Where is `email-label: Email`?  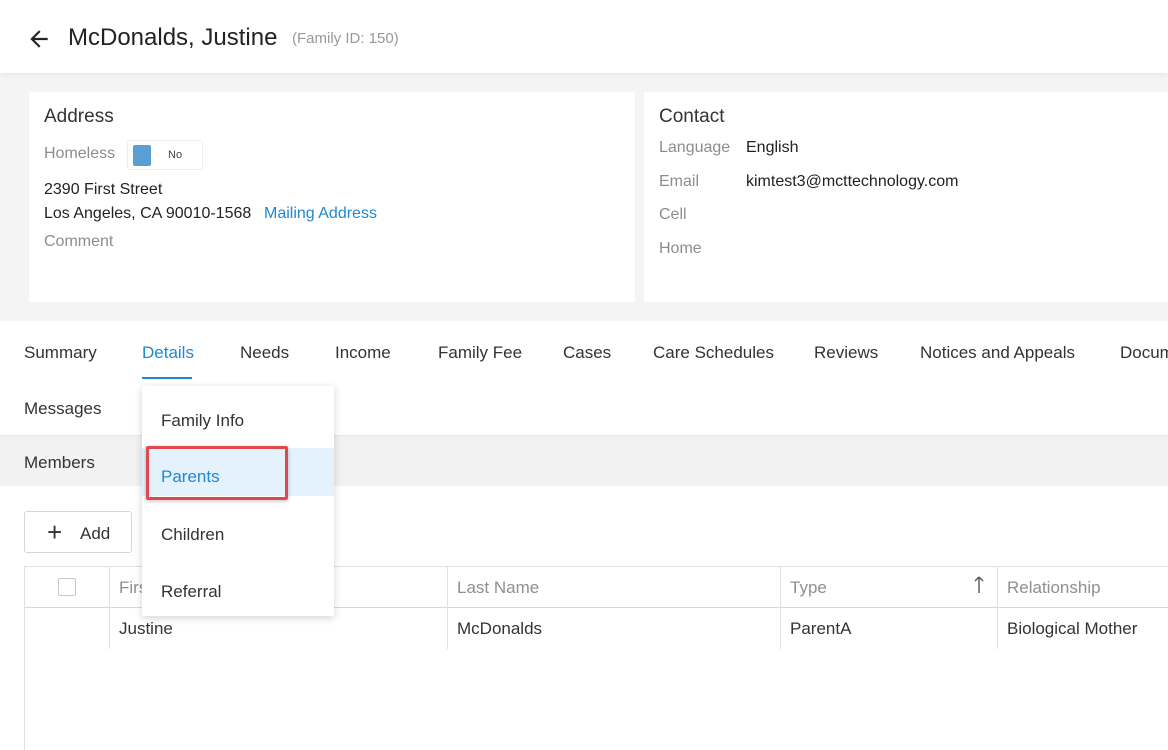
email-label: Email is located at coordinates (679, 181).